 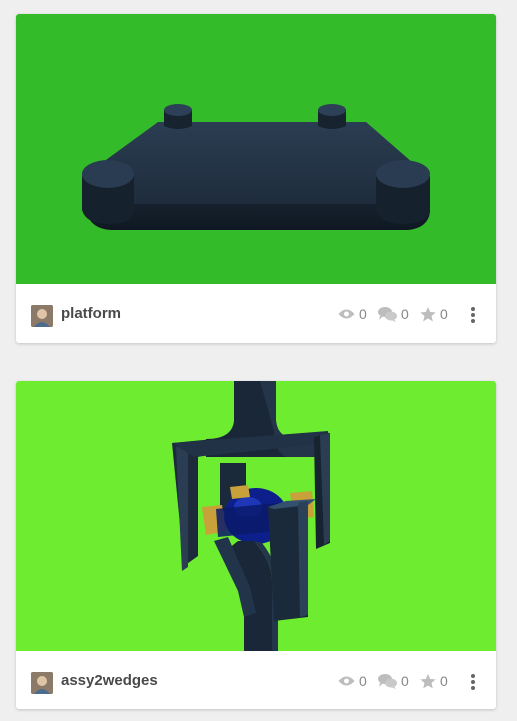 I want to click on model-title: platform, so click(x=91, y=314).